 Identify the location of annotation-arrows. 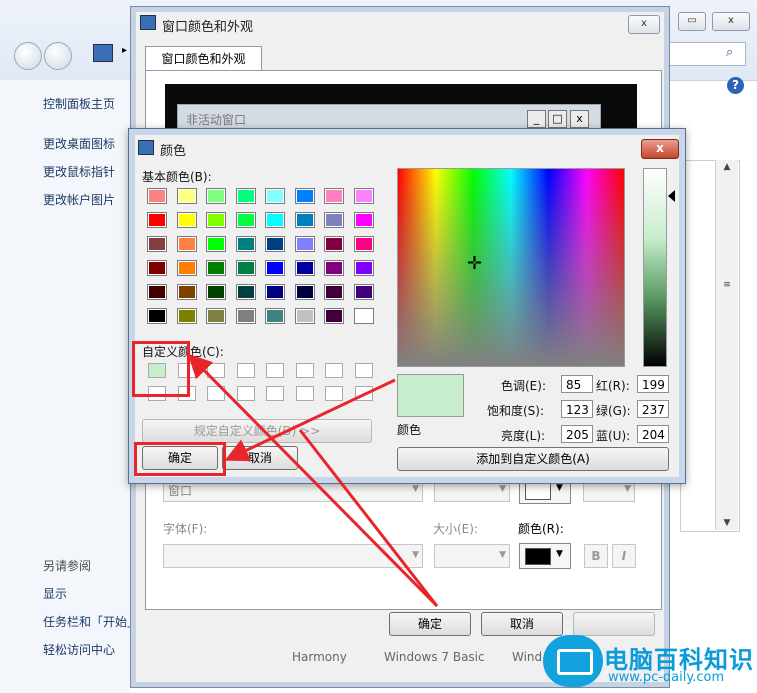
(313, 480).